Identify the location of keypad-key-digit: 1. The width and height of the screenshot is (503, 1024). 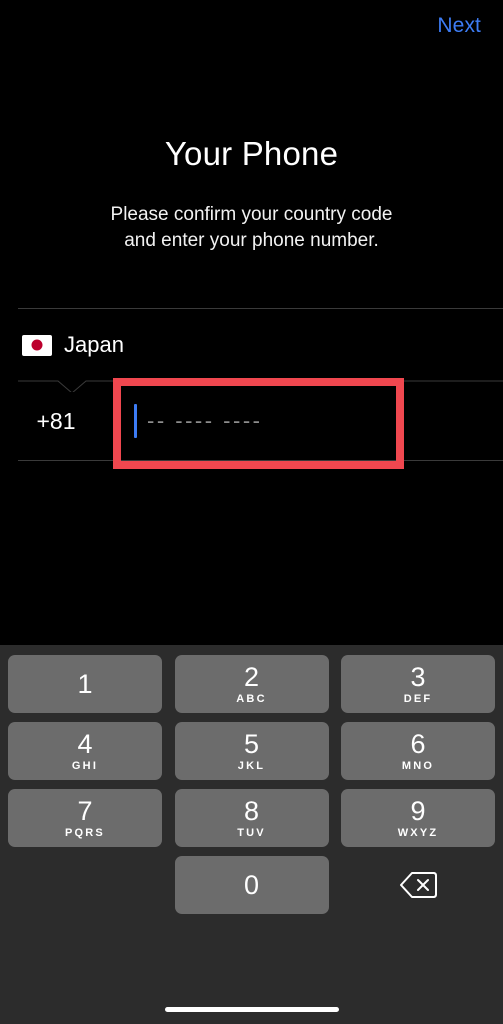
(85, 684).